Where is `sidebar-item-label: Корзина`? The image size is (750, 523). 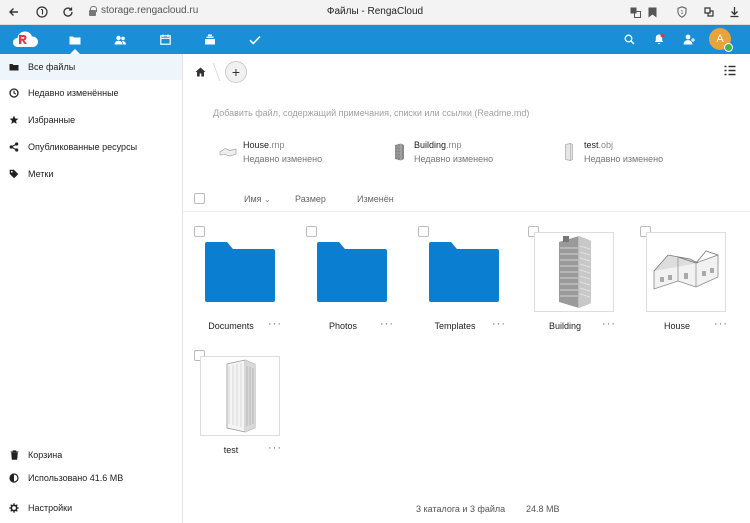
sidebar-item-label: Корзина is located at coordinates (45, 455).